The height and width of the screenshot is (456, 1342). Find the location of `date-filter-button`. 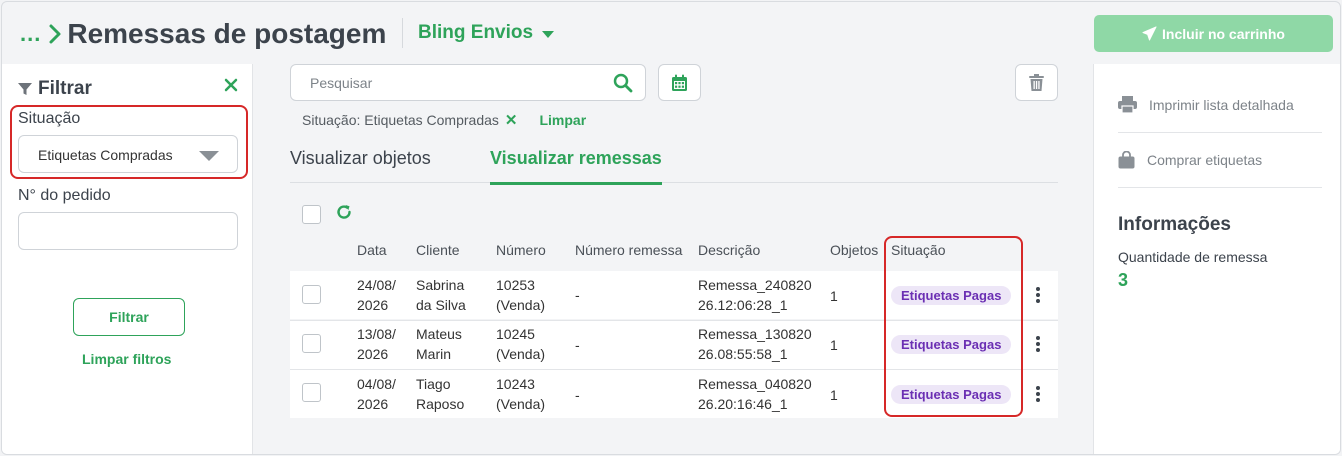

date-filter-button is located at coordinates (679, 82).